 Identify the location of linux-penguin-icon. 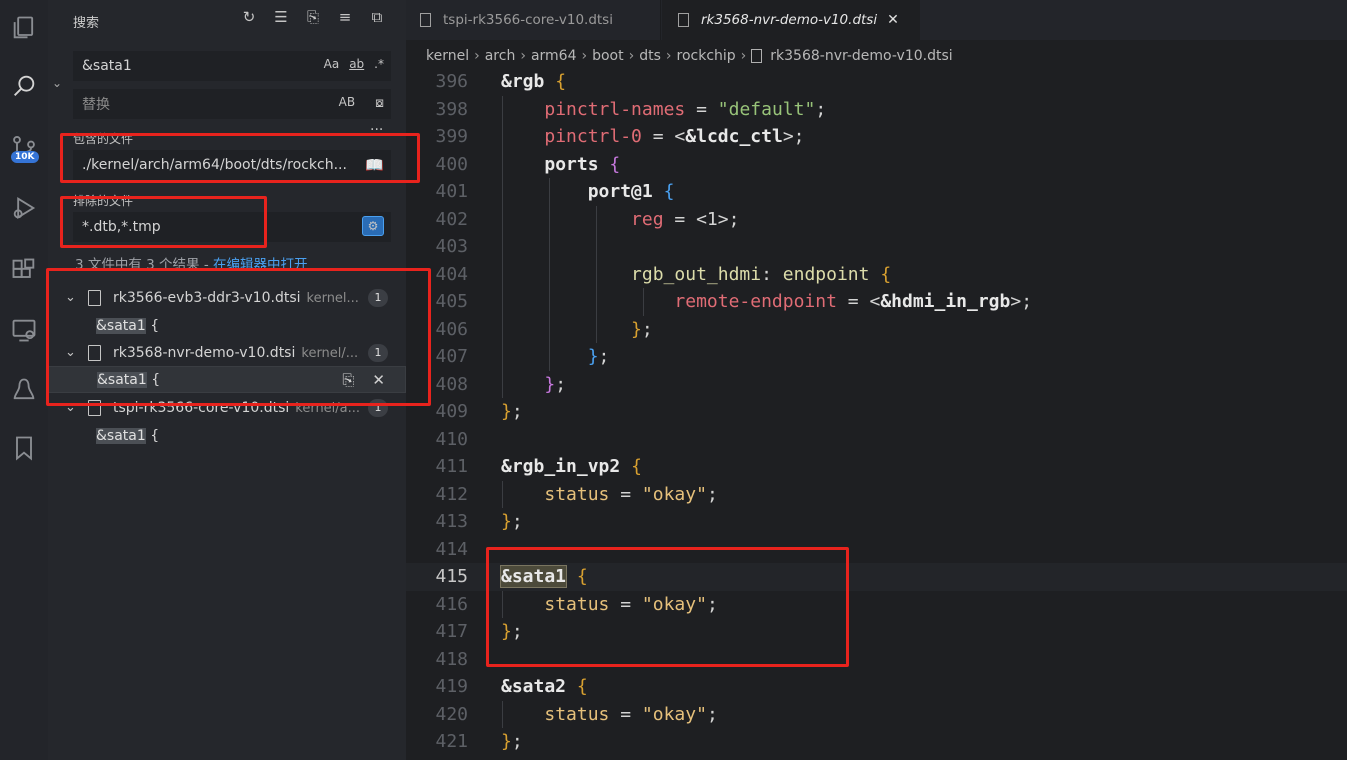
(24, 390).